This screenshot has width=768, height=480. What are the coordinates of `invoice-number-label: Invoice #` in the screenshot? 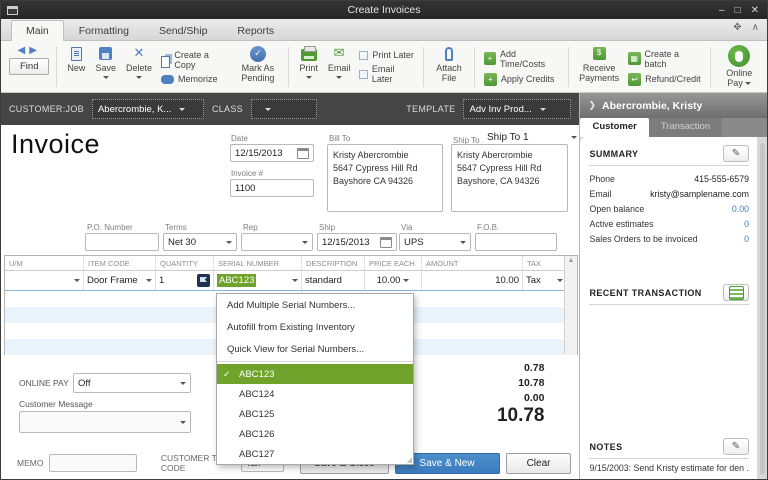 It's located at (247, 173).